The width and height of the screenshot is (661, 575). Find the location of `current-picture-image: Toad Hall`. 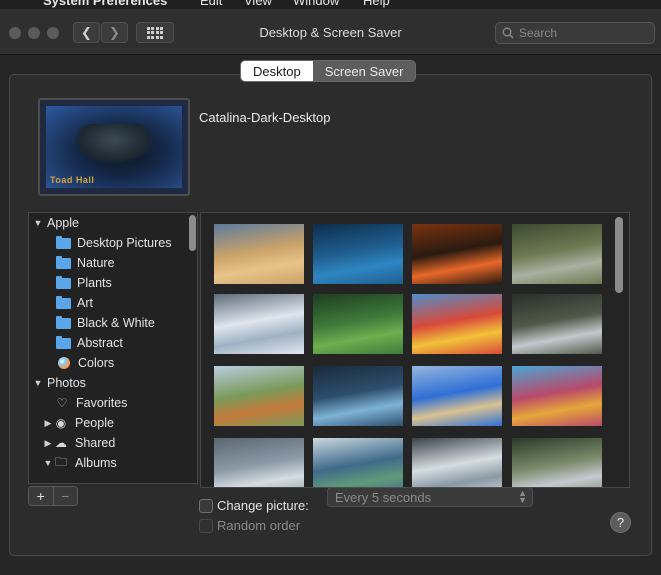

current-picture-image: Toad Hall is located at coordinates (114, 147).